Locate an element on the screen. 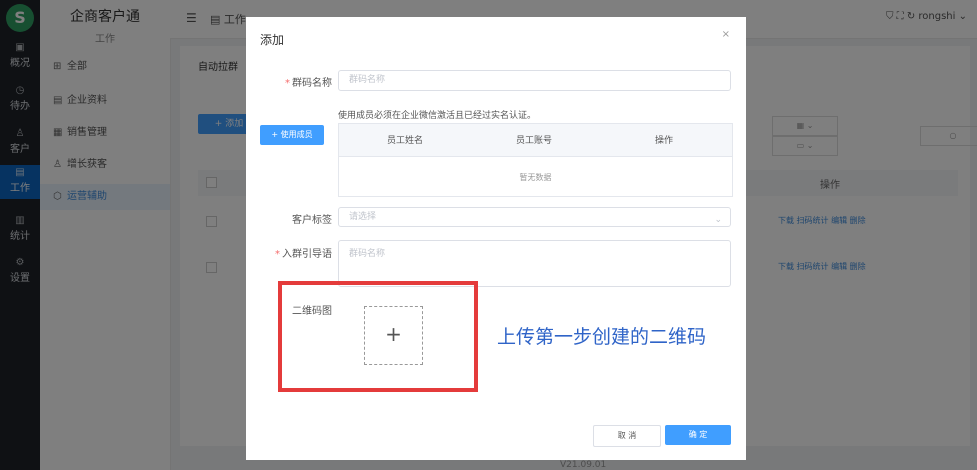  tag-label: 客户标签 is located at coordinates (312, 220).